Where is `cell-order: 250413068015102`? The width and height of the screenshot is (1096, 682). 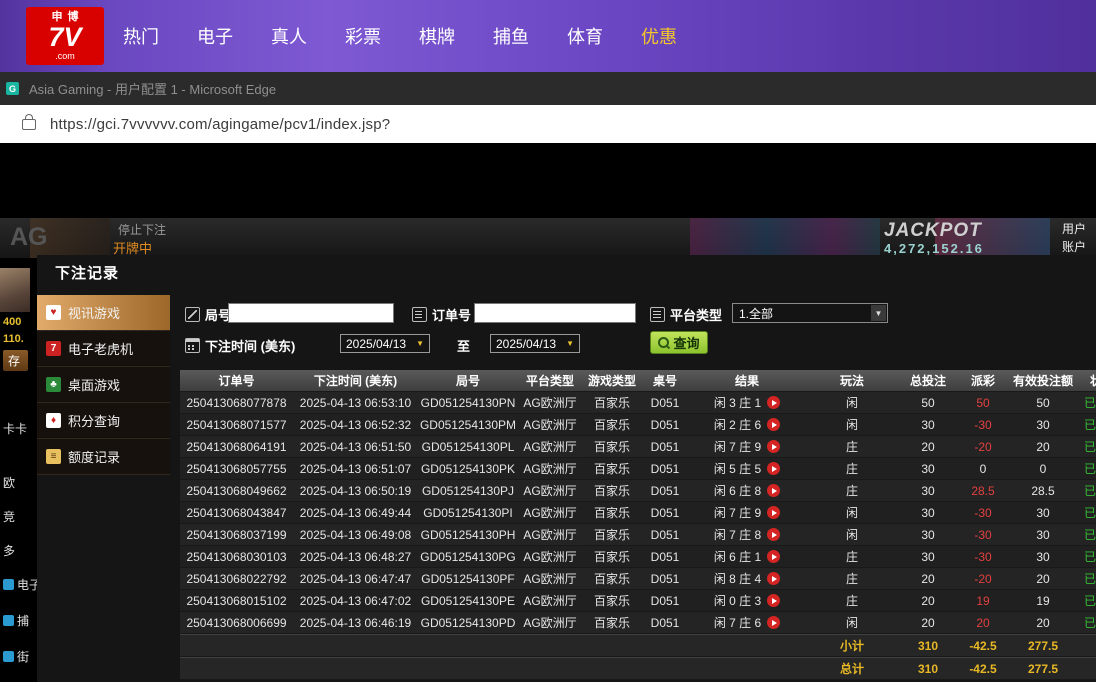 cell-order: 250413068015102 is located at coordinates (236, 600).